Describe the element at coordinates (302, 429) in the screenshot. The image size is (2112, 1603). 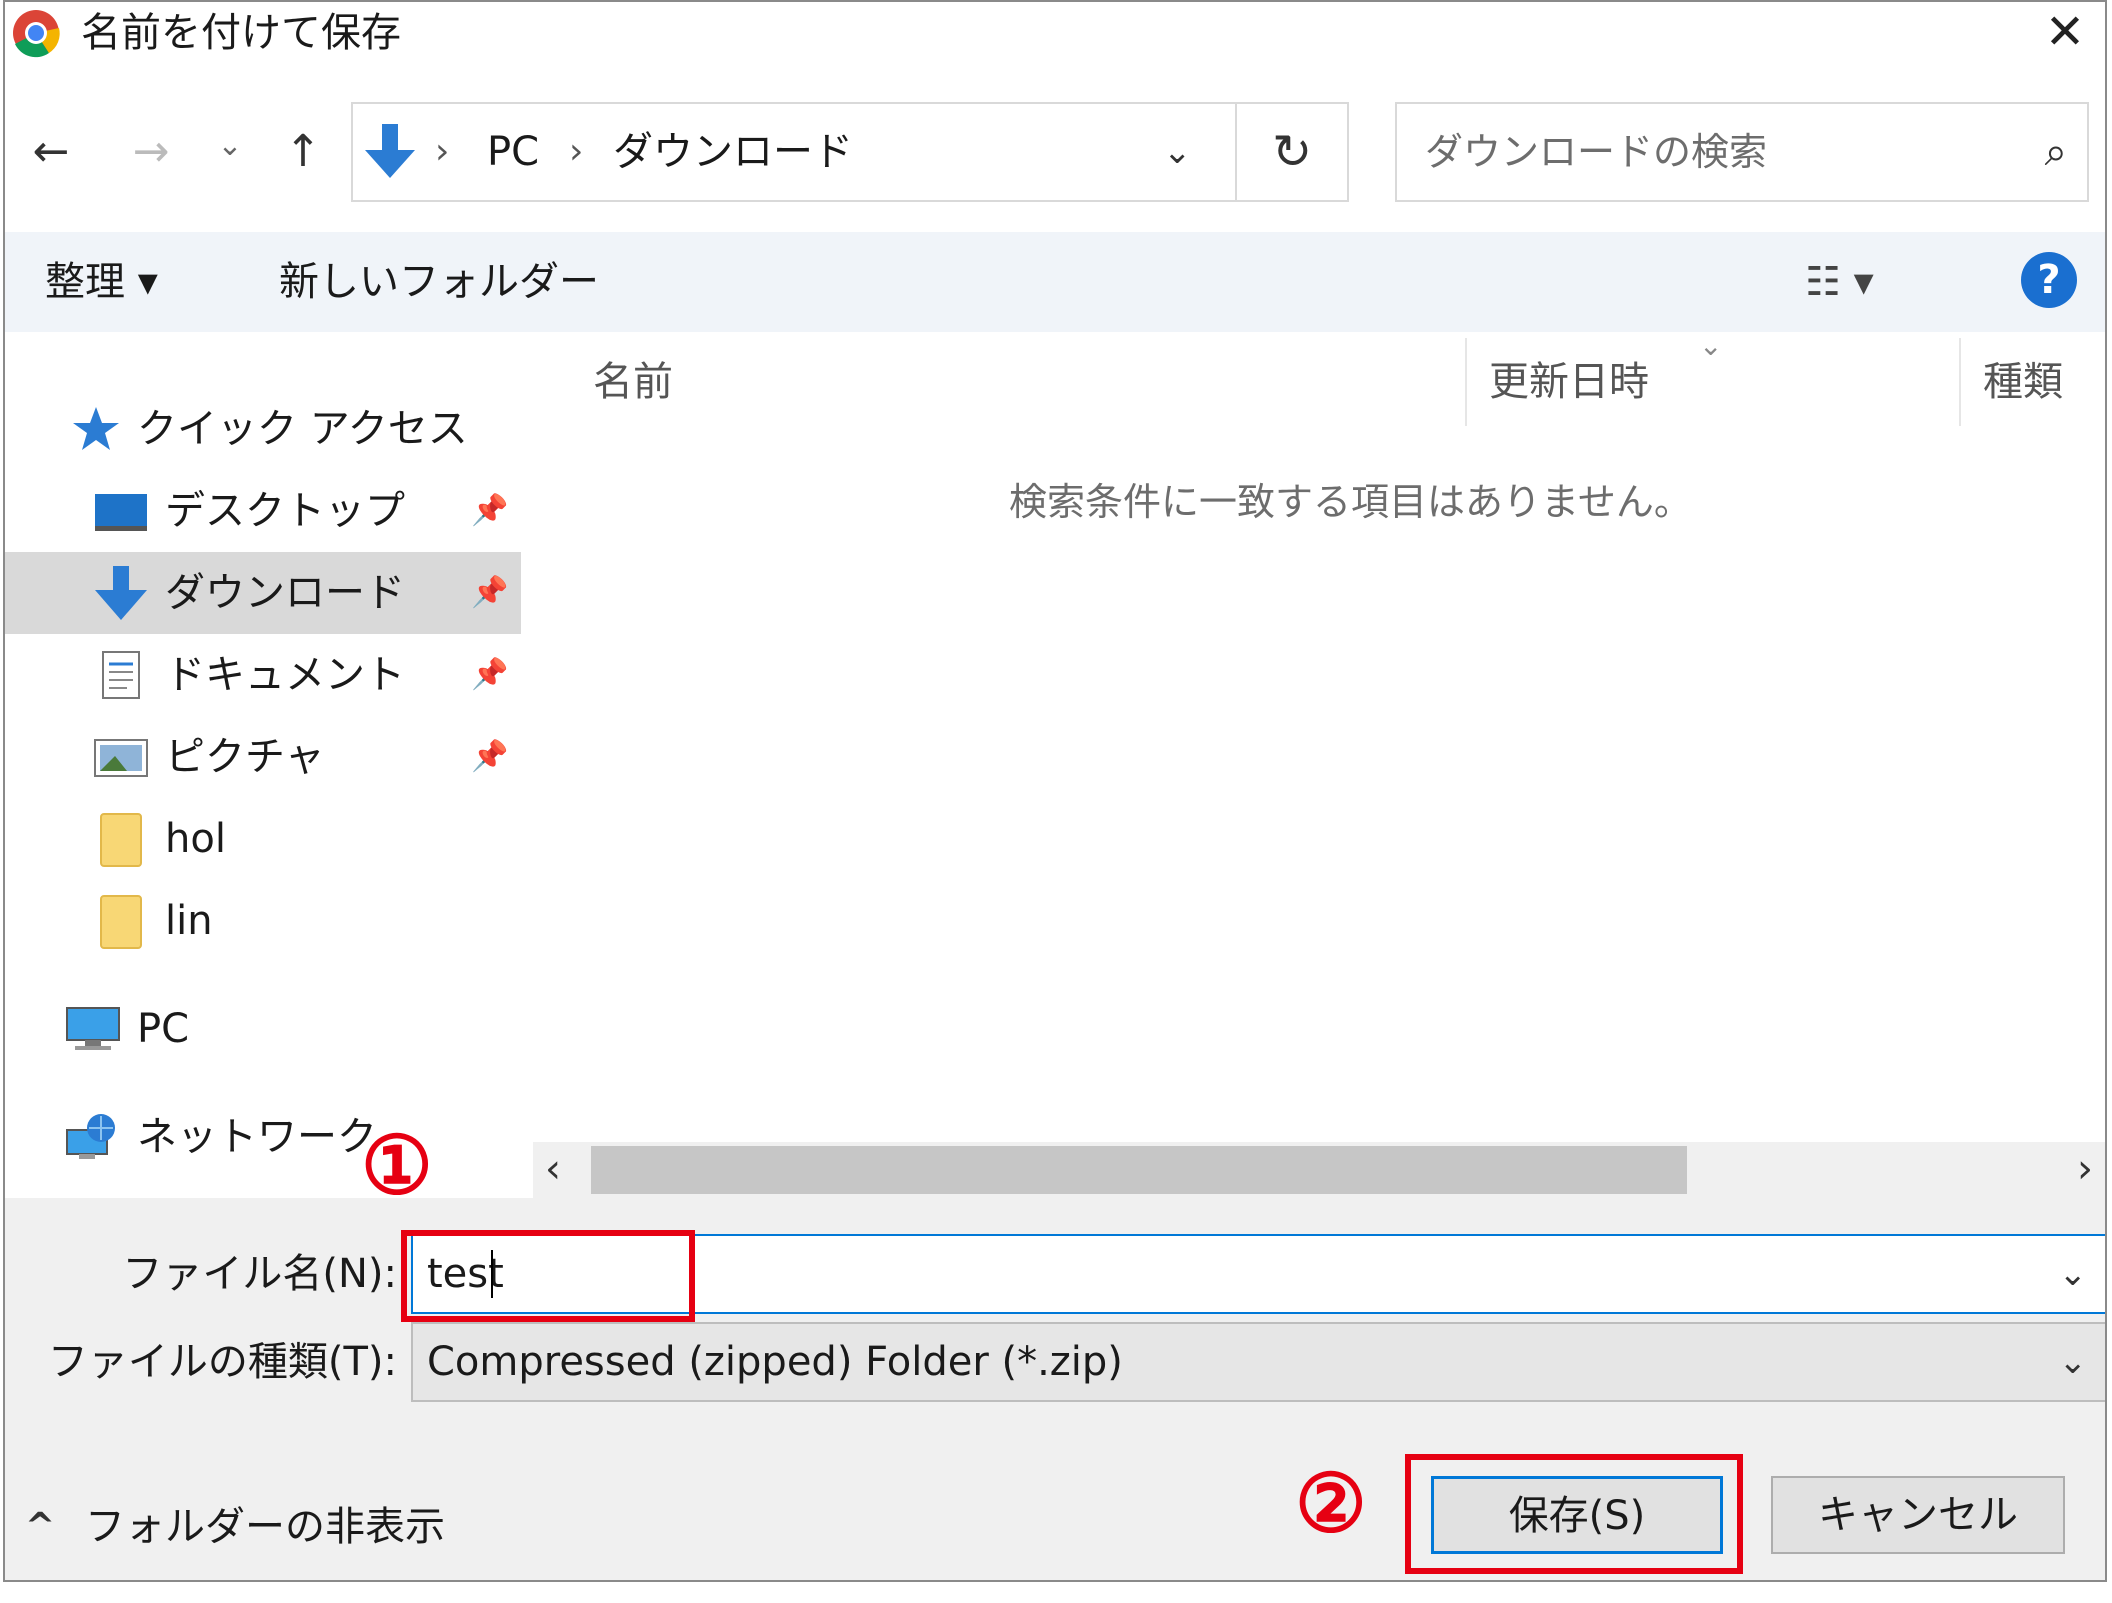
I see `sidebar-item-label: クイック アクセス` at that location.